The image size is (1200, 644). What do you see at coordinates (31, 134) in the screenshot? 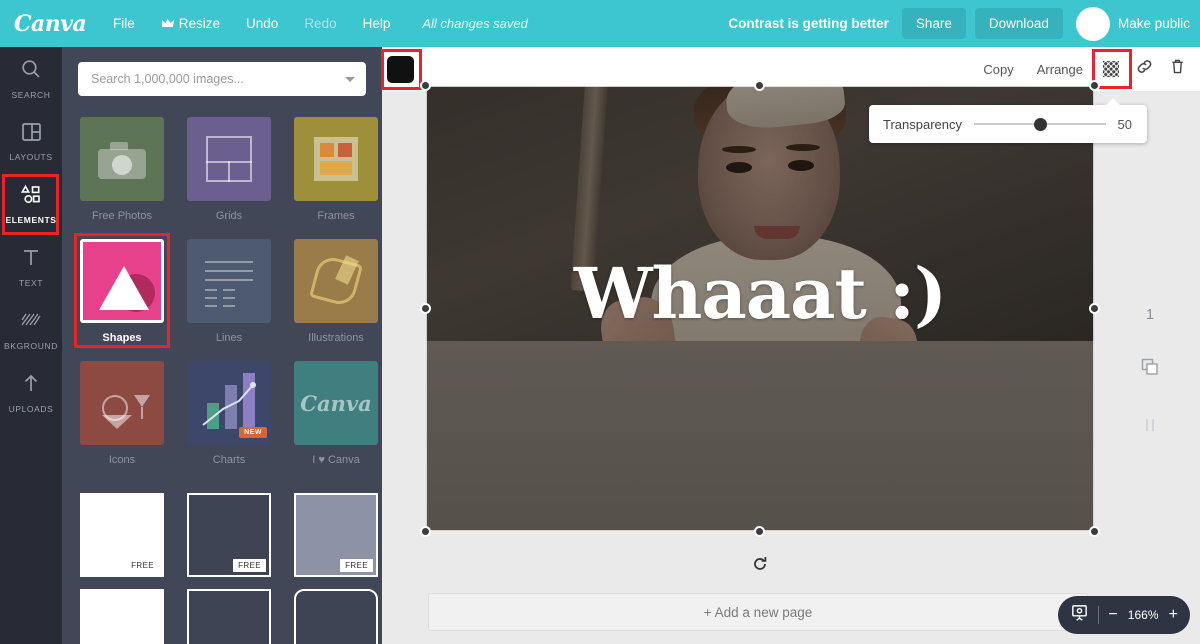
I see `layouts-icon` at bounding box center [31, 134].